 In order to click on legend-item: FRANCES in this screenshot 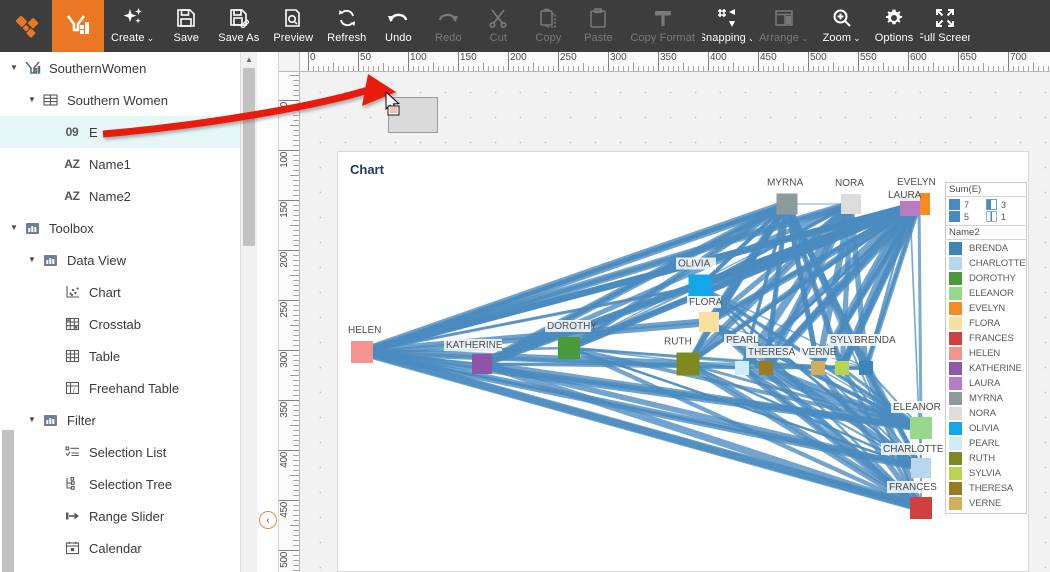, I will do `click(986, 338)`.